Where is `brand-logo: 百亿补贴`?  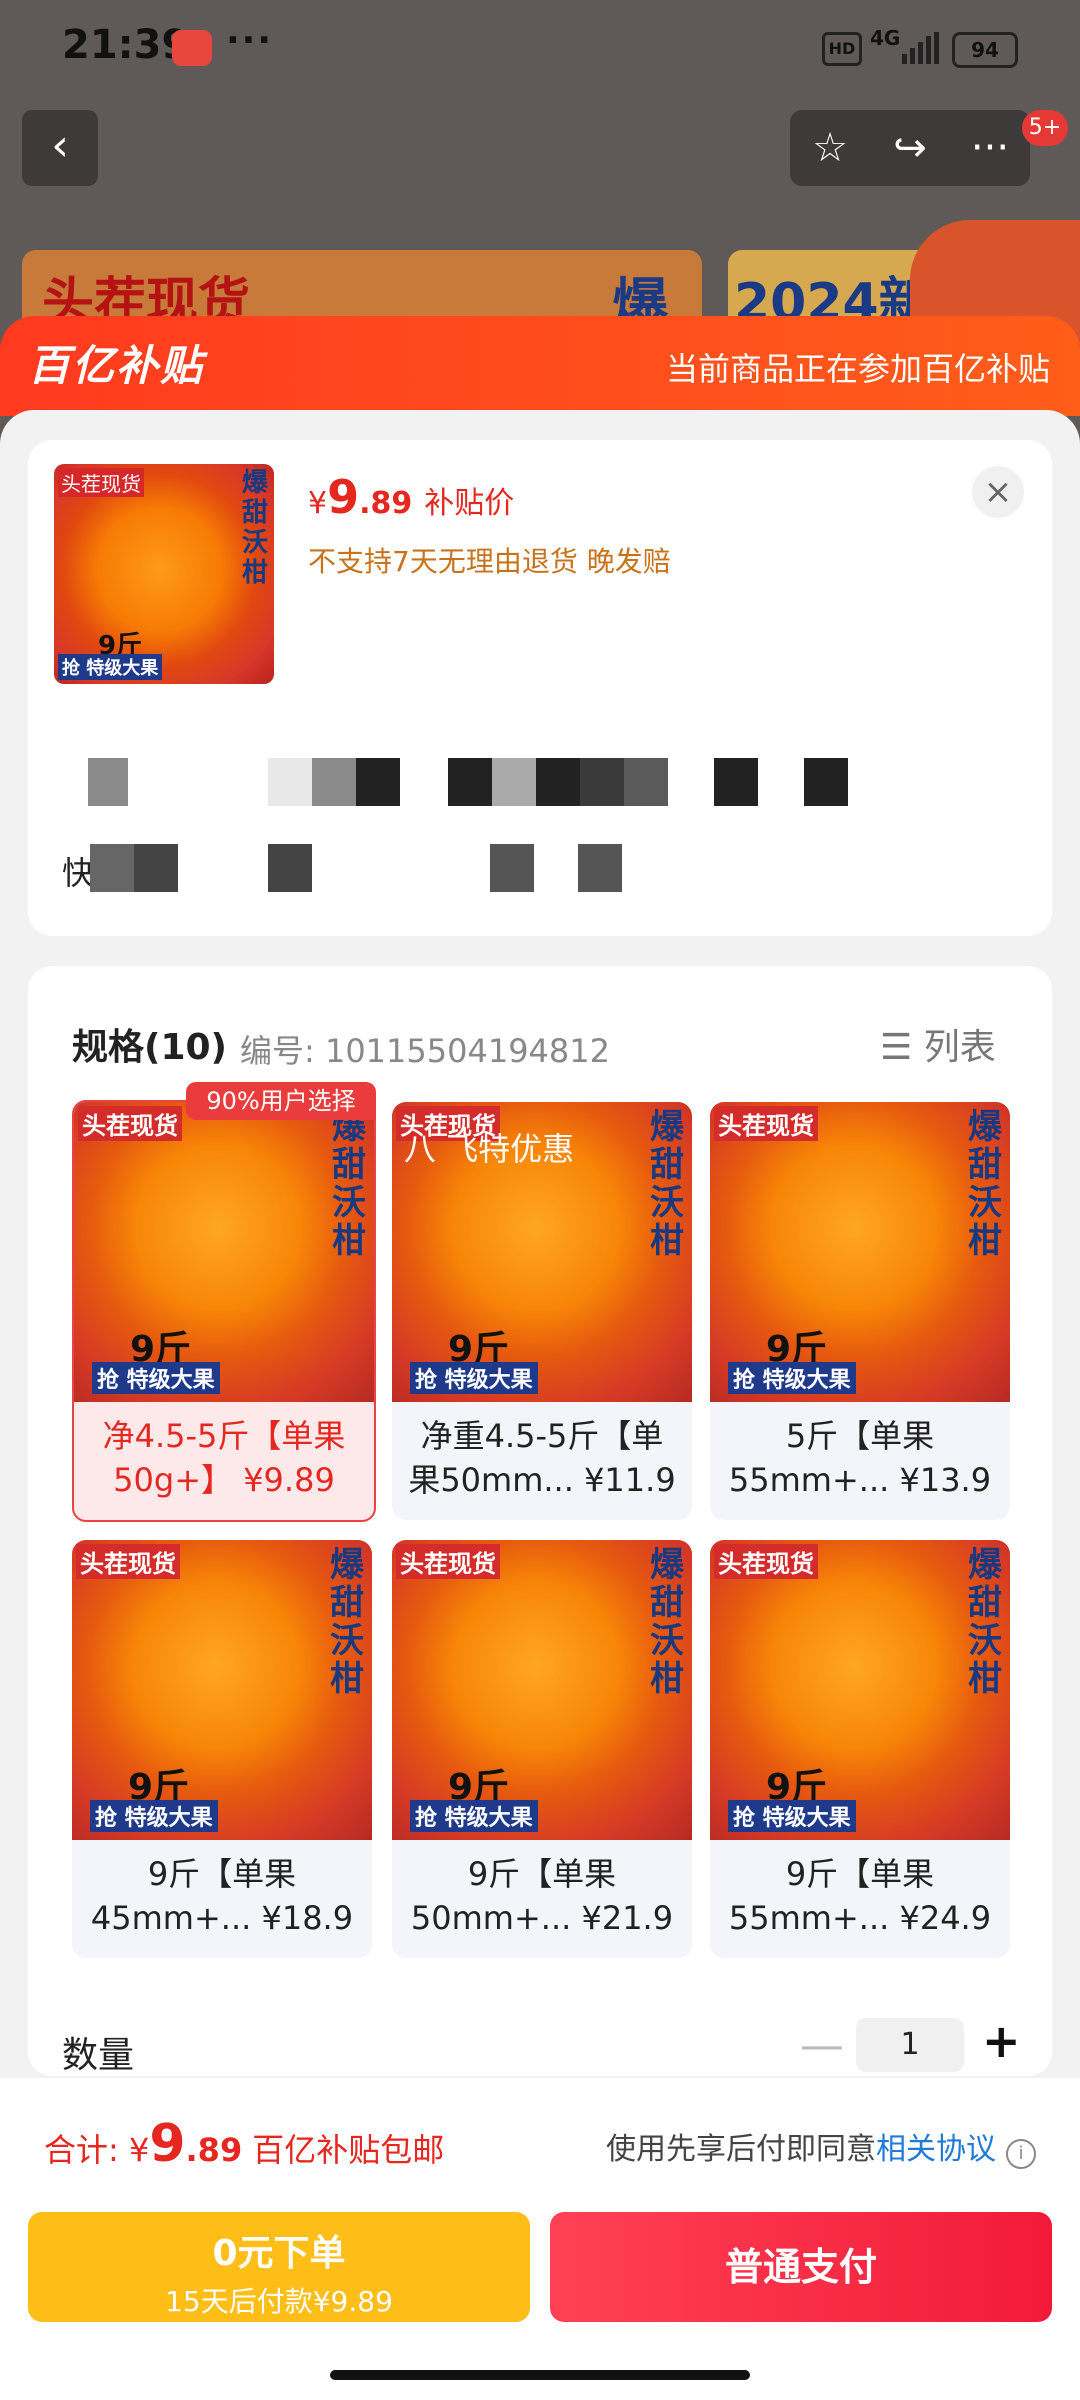 brand-logo: 百亿补贴 is located at coordinates (116, 365).